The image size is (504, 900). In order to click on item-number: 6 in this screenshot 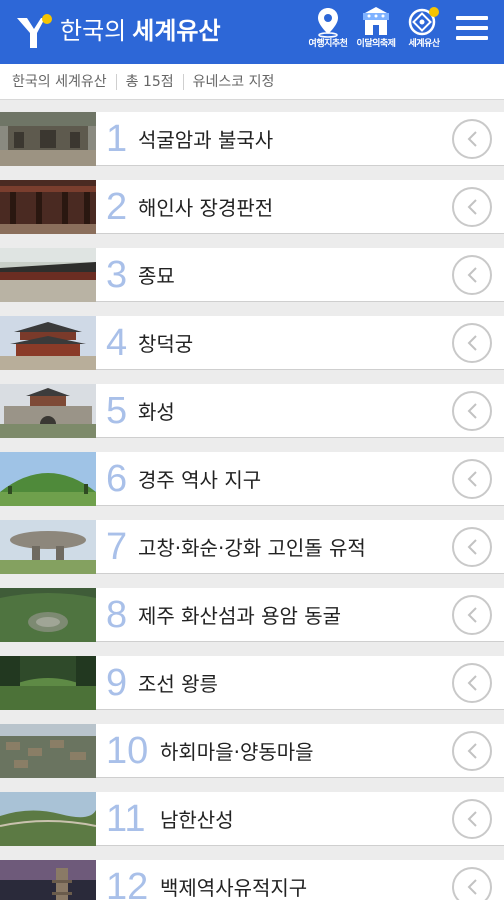, I will do `click(117, 479)`.